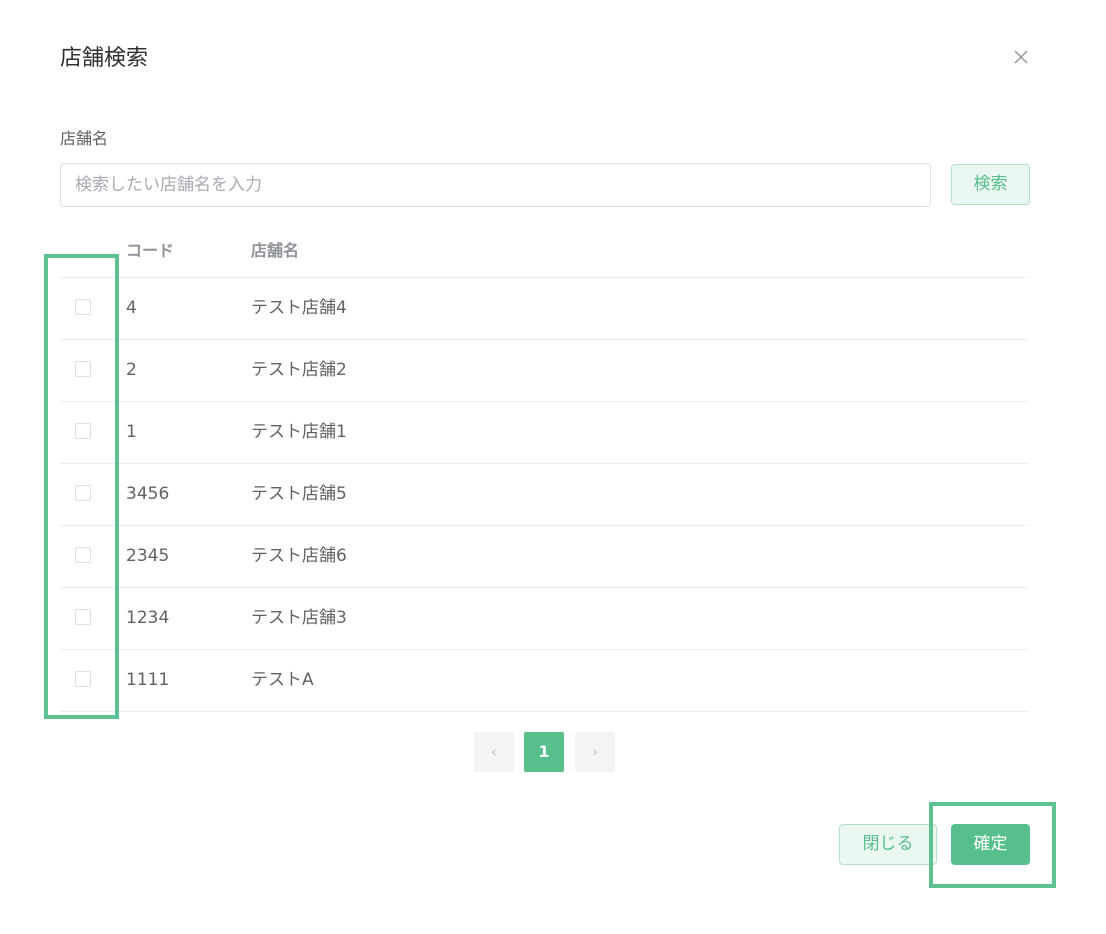  What do you see at coordinates (544, 371) in the screenshot?
I see `table-row: 2 テスト店舗2` at bounding box center [544, 371].